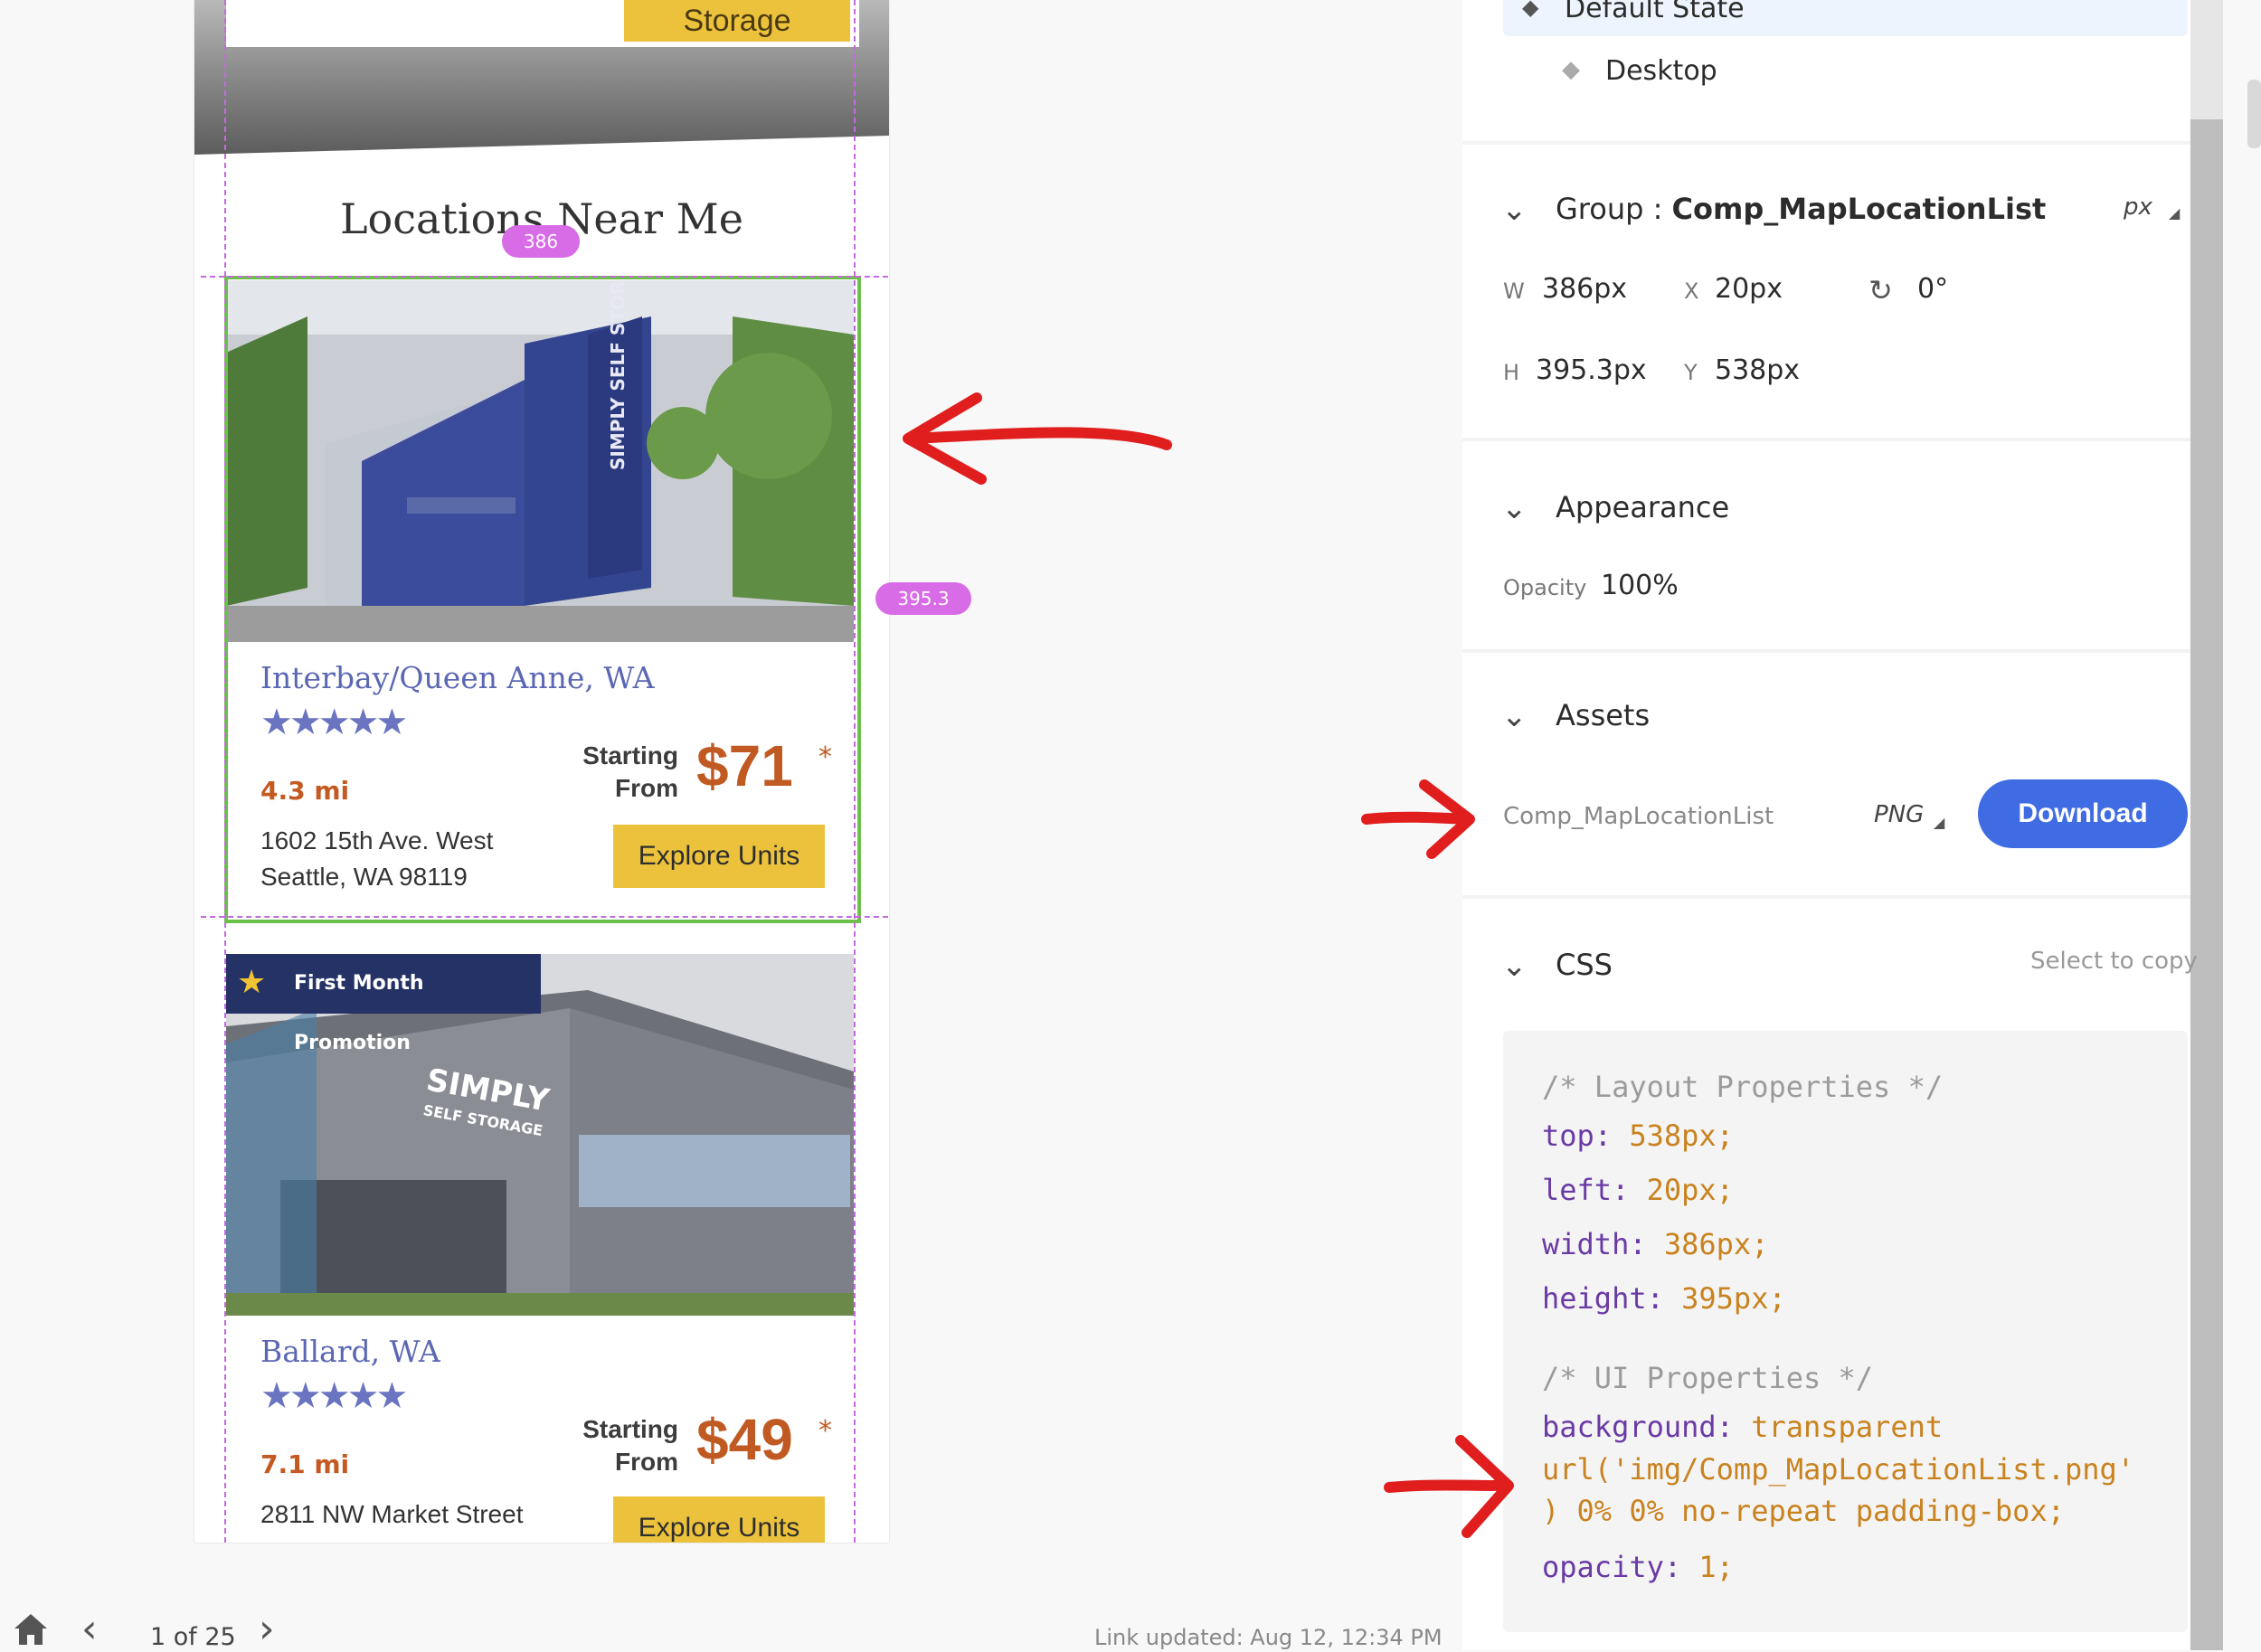 The width and height of the screenshot is (2261, 1652). Describe the element at coordinates (1690, 1190) in the screenshot. I see `css-val: 20px;` at that location.